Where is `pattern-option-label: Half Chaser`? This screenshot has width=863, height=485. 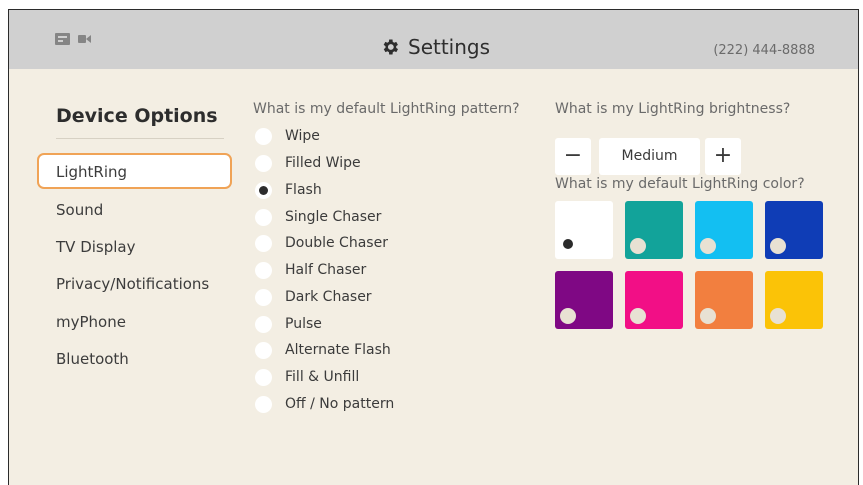 pattern-option-label: Half Chaser is located at coordinates (326, 270).